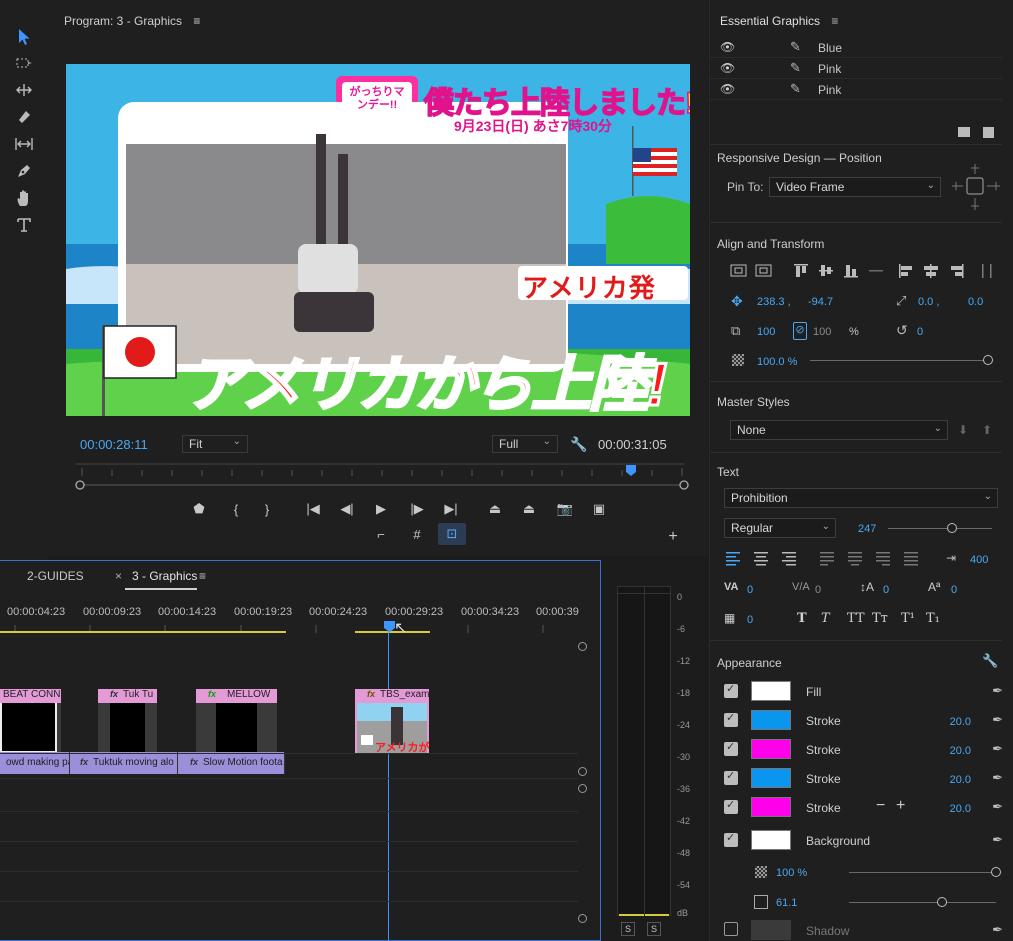 This screenshot has width=1013, height=941. What do you see at coordinates (199, 509) in the screenshot?
I see `add-marker-button: ⬟` at bounding box center [199, 509].